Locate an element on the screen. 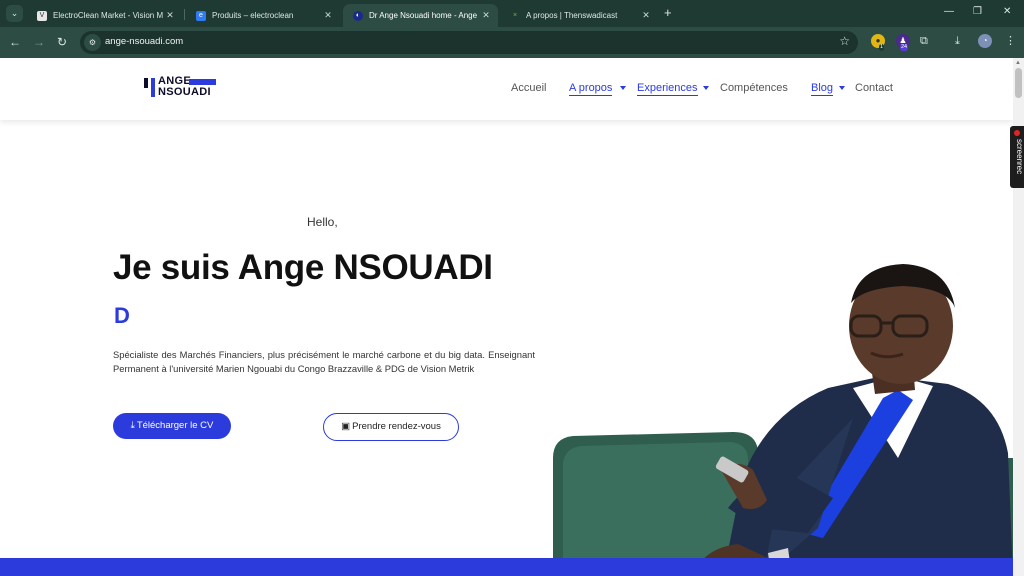 This screenshot has width=1024, height=576. browser-tab-2: e Produits – electroclean ✕ is located at coordinates (263, 15).